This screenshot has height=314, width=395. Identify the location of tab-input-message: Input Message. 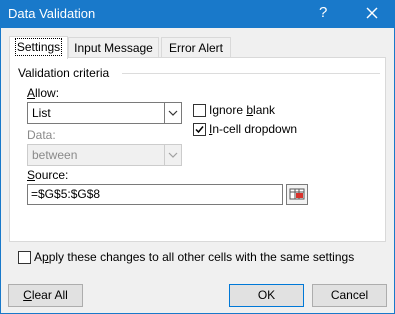
(113, 47).